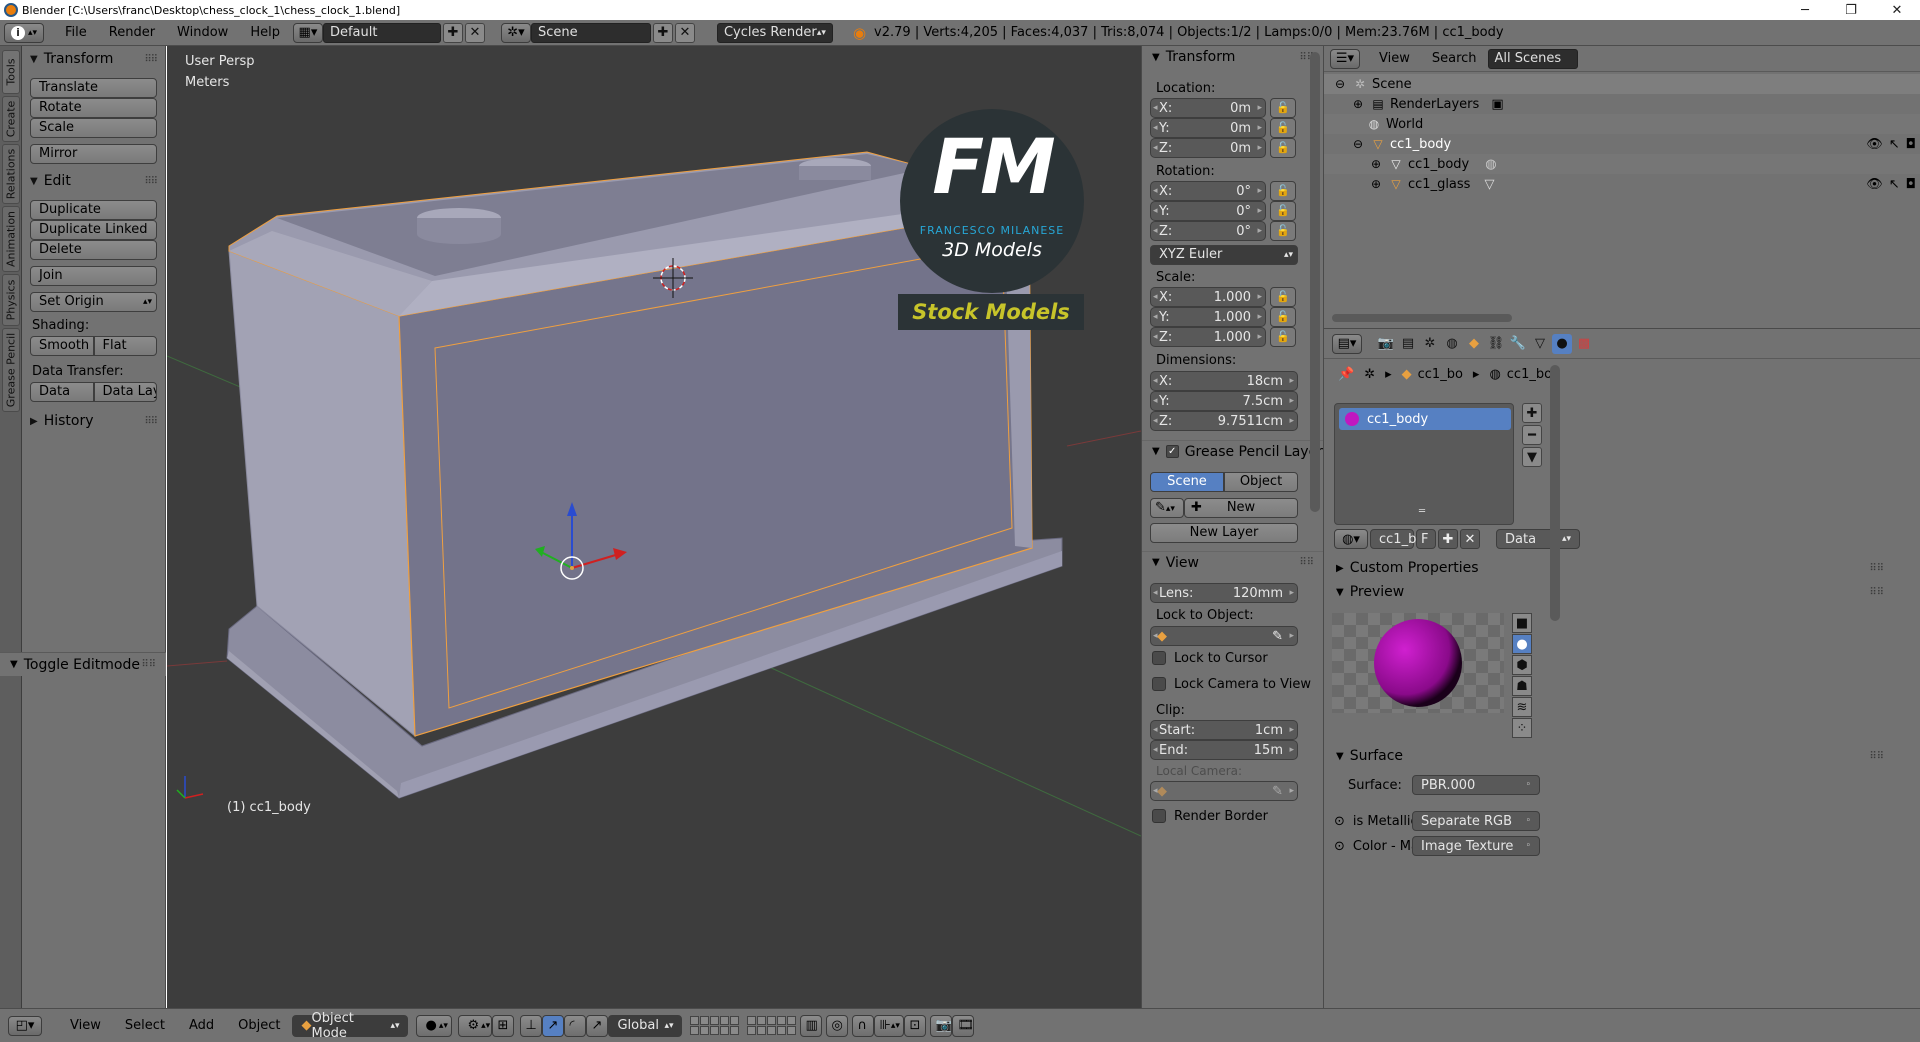 This screenshot has width=1920, height=1042. I want to click on object-tab-icon: ◆, so click(1474, 344).